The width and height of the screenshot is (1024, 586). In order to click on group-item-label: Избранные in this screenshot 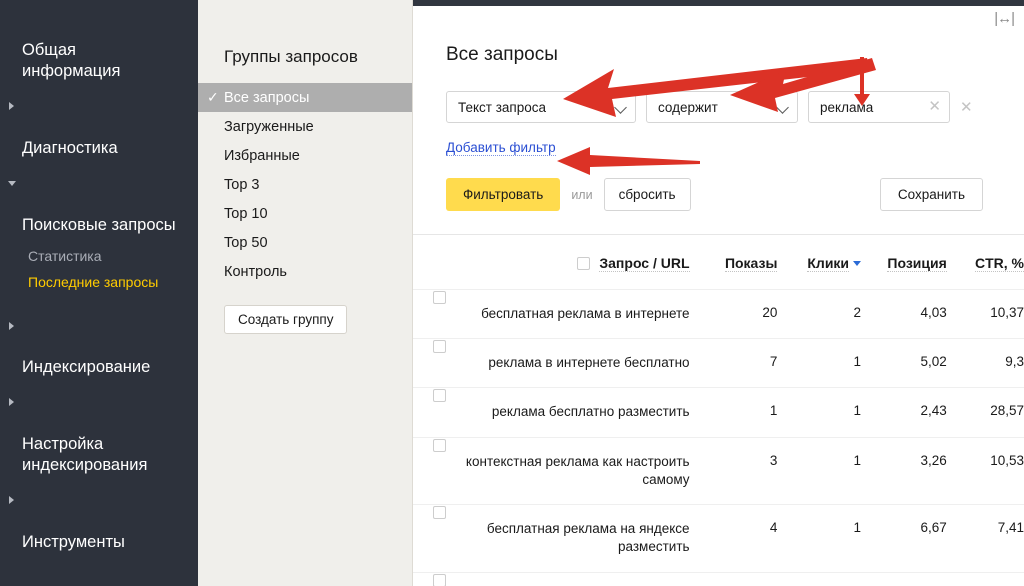, I will do `click(262, 155)`.